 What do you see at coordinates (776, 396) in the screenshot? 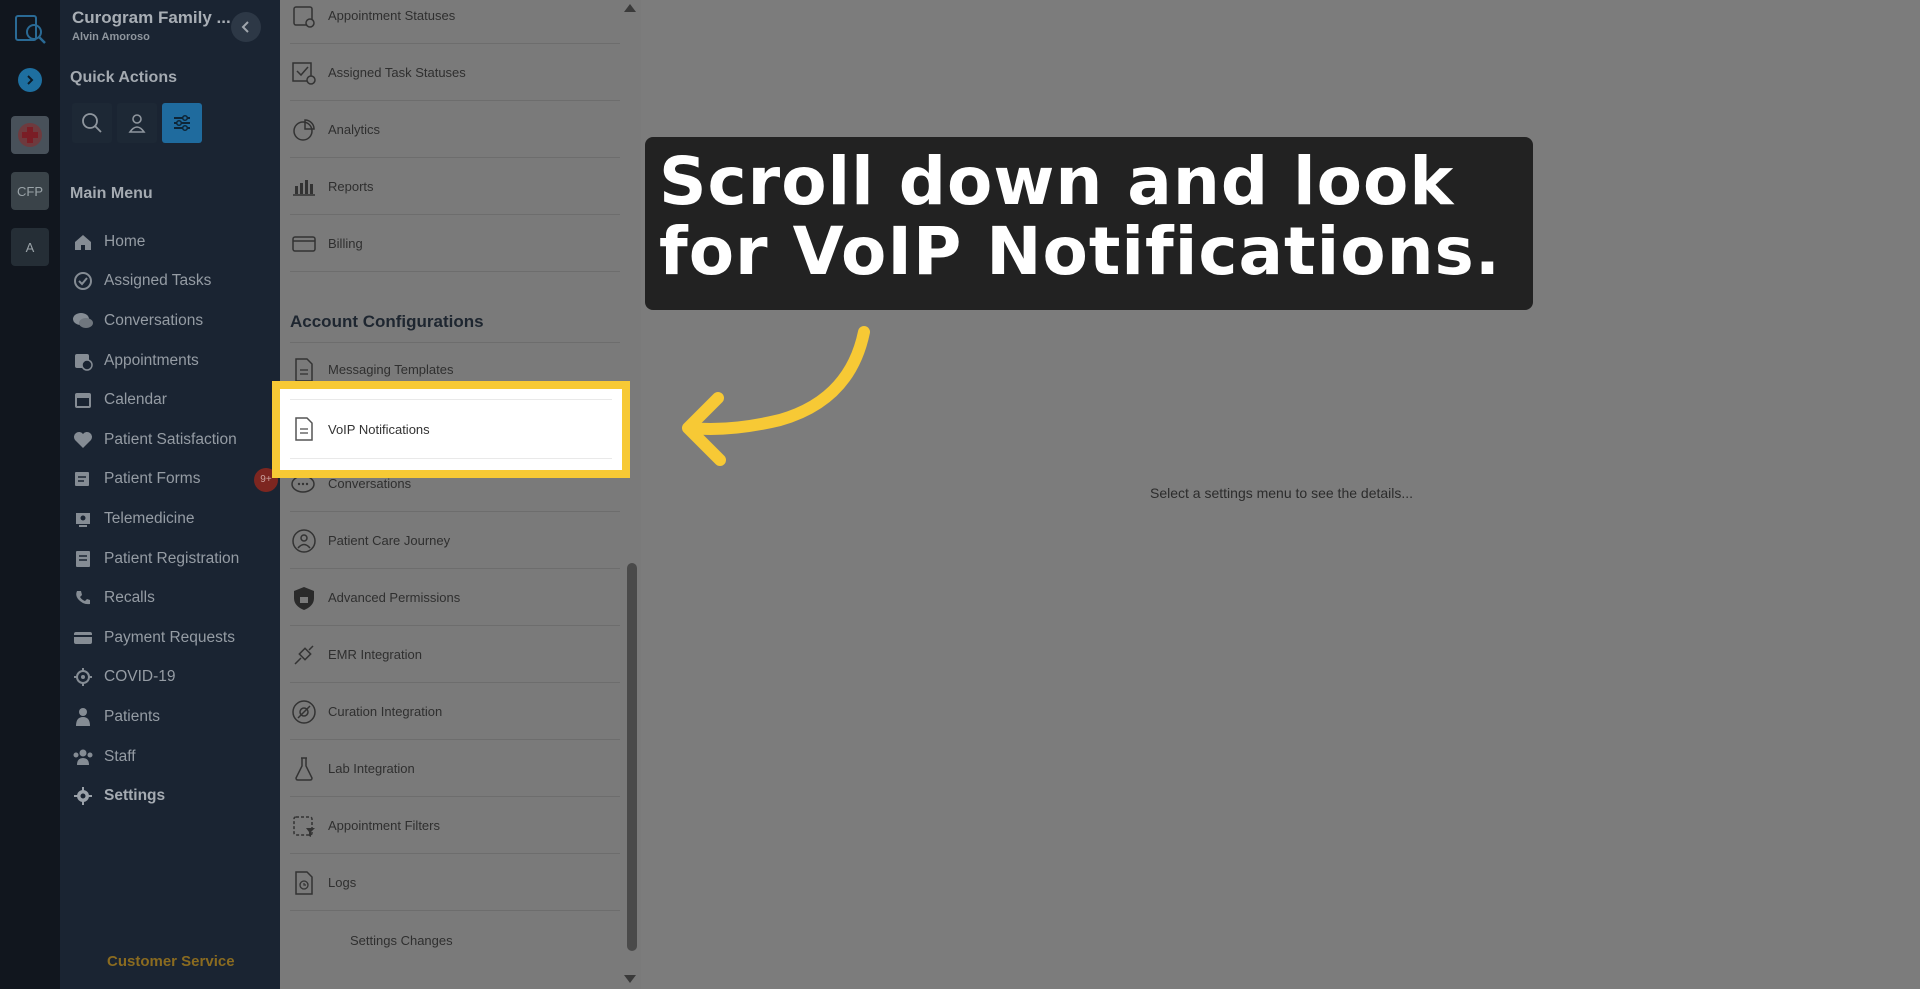
I see `curved-arrow-icon` at bounding box center [776, 396].